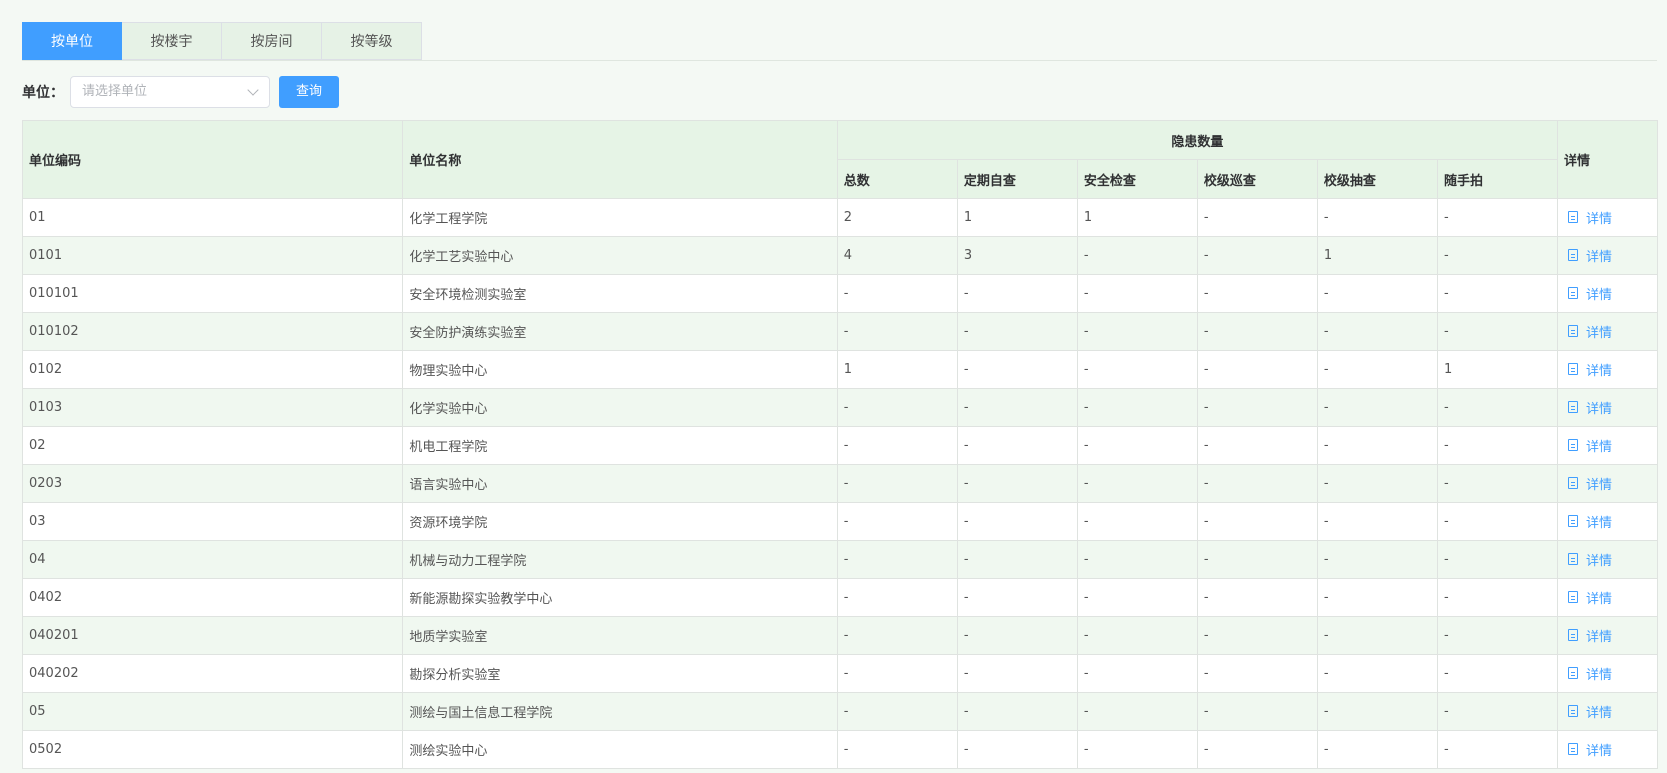 This screenshot has width=1667, height=773. I want to click on table-row: 040202 勘探分析实验室 - - - - - - 详情, so click(839, 673).